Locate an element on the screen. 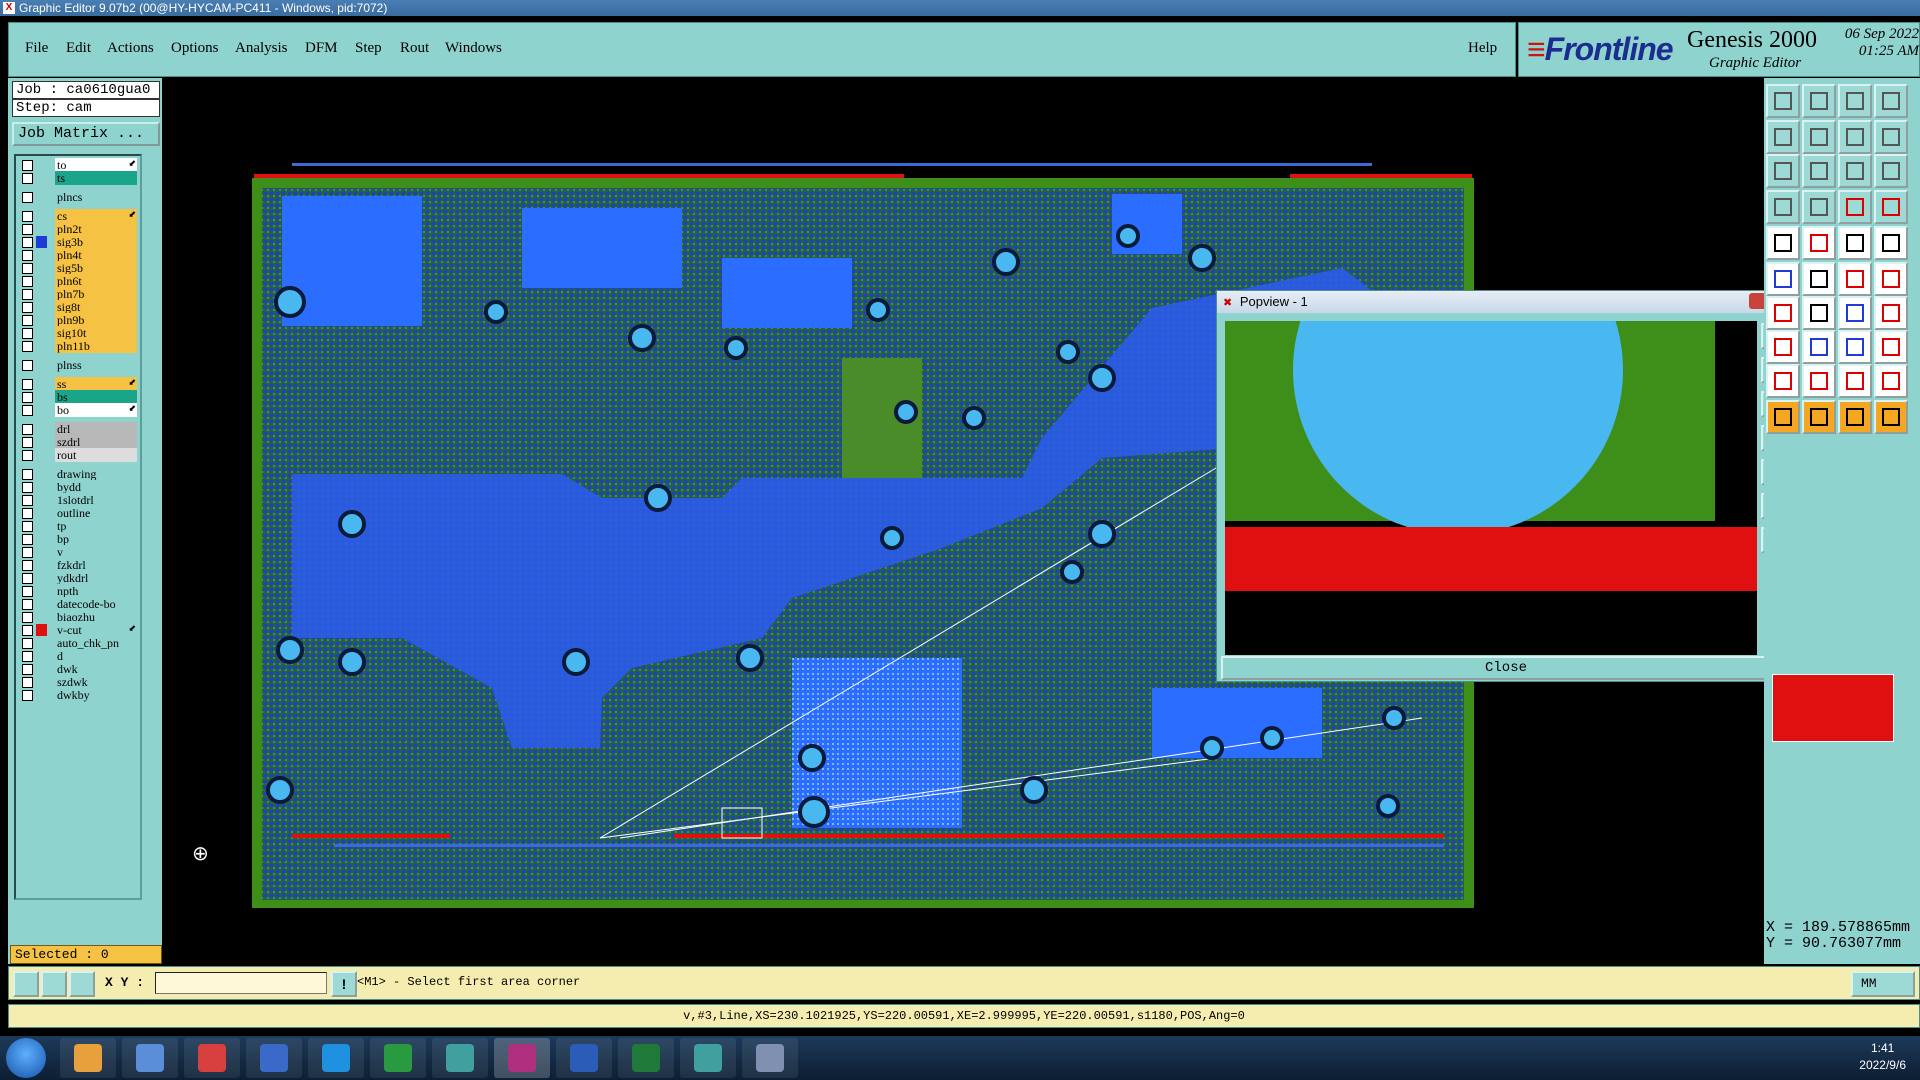 The width and height of the screenshot is (1920, 1080). layer-row-tp: tp is located at coordinates (78, 526).